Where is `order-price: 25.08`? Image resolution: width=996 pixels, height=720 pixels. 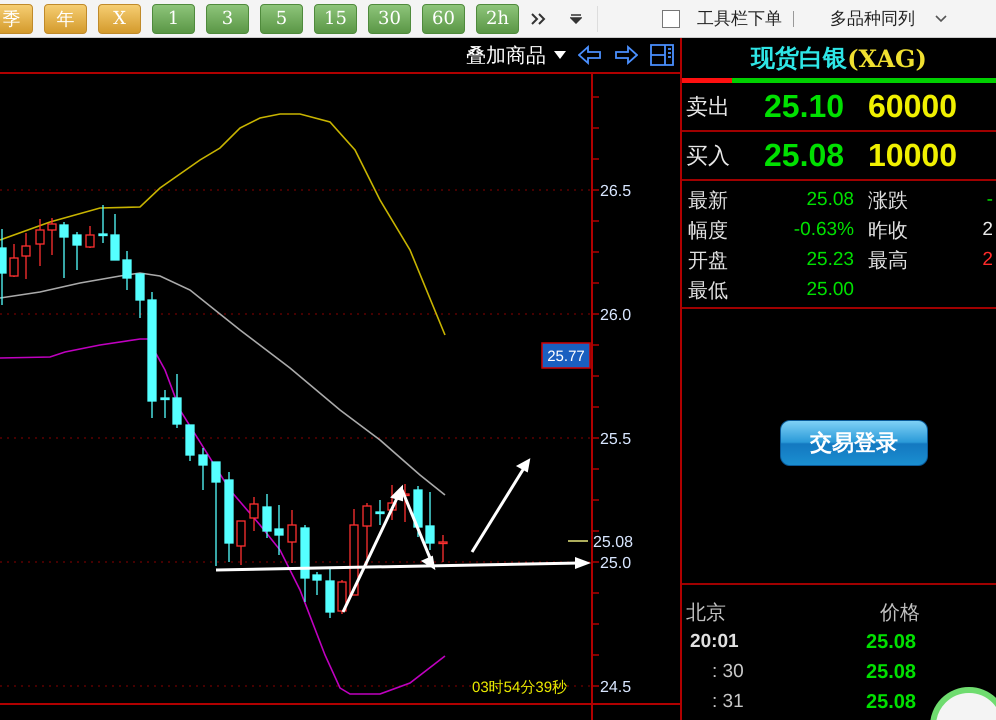 order-price: 25.08 is located at coordinates (805, 155).